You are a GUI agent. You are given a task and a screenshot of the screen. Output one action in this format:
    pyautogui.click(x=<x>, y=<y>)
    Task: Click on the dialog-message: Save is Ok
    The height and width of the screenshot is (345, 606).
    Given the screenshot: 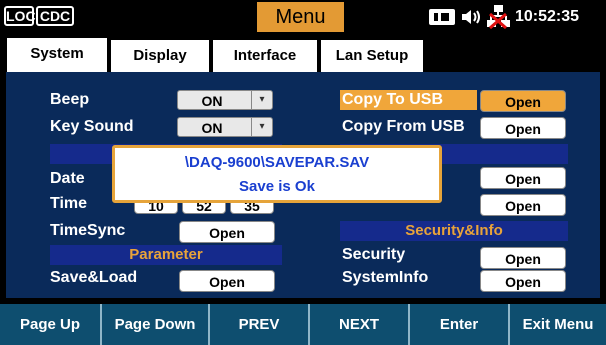 What is the action you would take?
    pyautogui.click(x=277, y=186)
    